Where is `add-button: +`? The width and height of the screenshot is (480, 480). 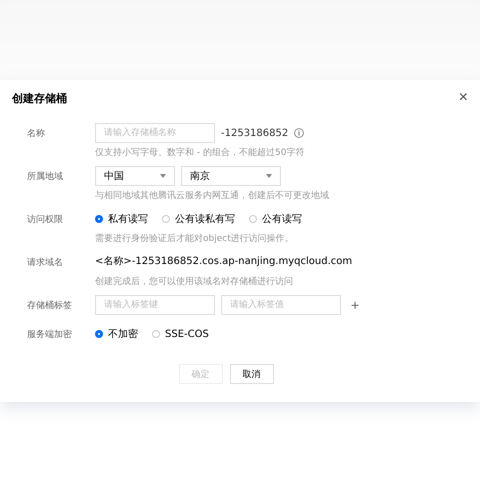 add-button: + is located at coordinates (355, 305).